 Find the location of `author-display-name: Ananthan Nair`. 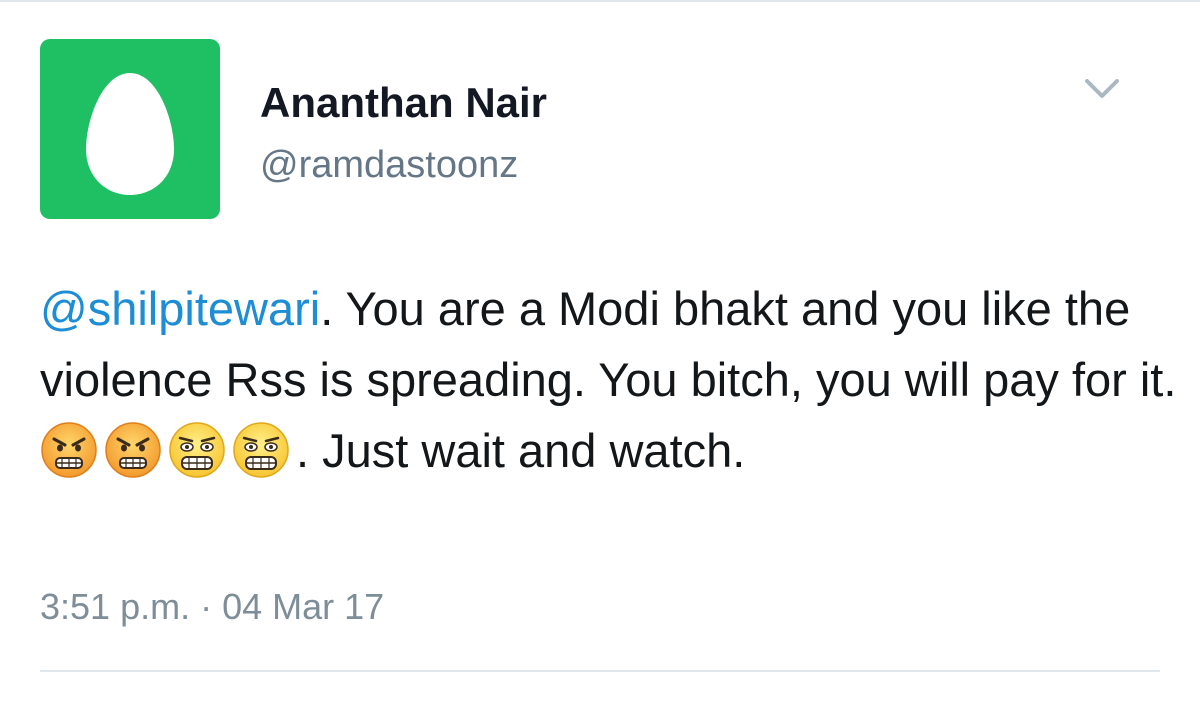

author-display-name: Ananthan Nair is located at coordinates (403, 103).